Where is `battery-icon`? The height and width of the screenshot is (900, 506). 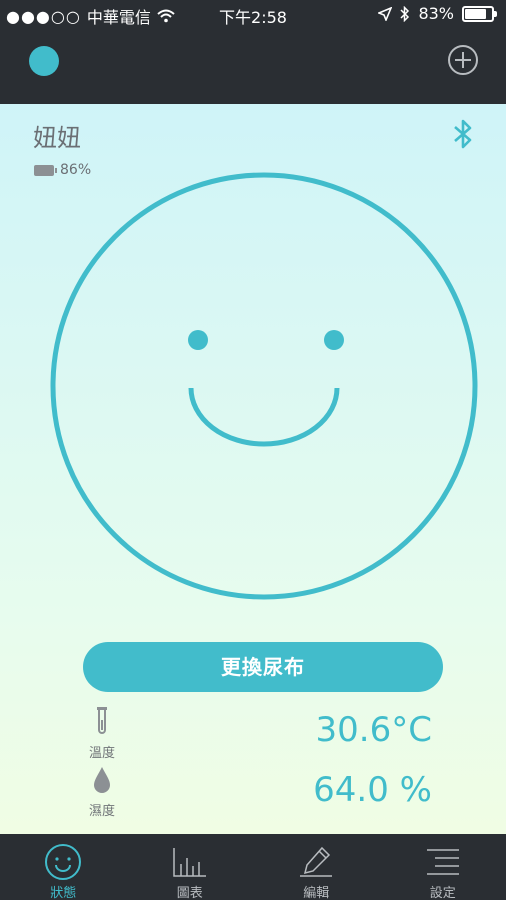
battery-icon is located at coordinates (479, 13).